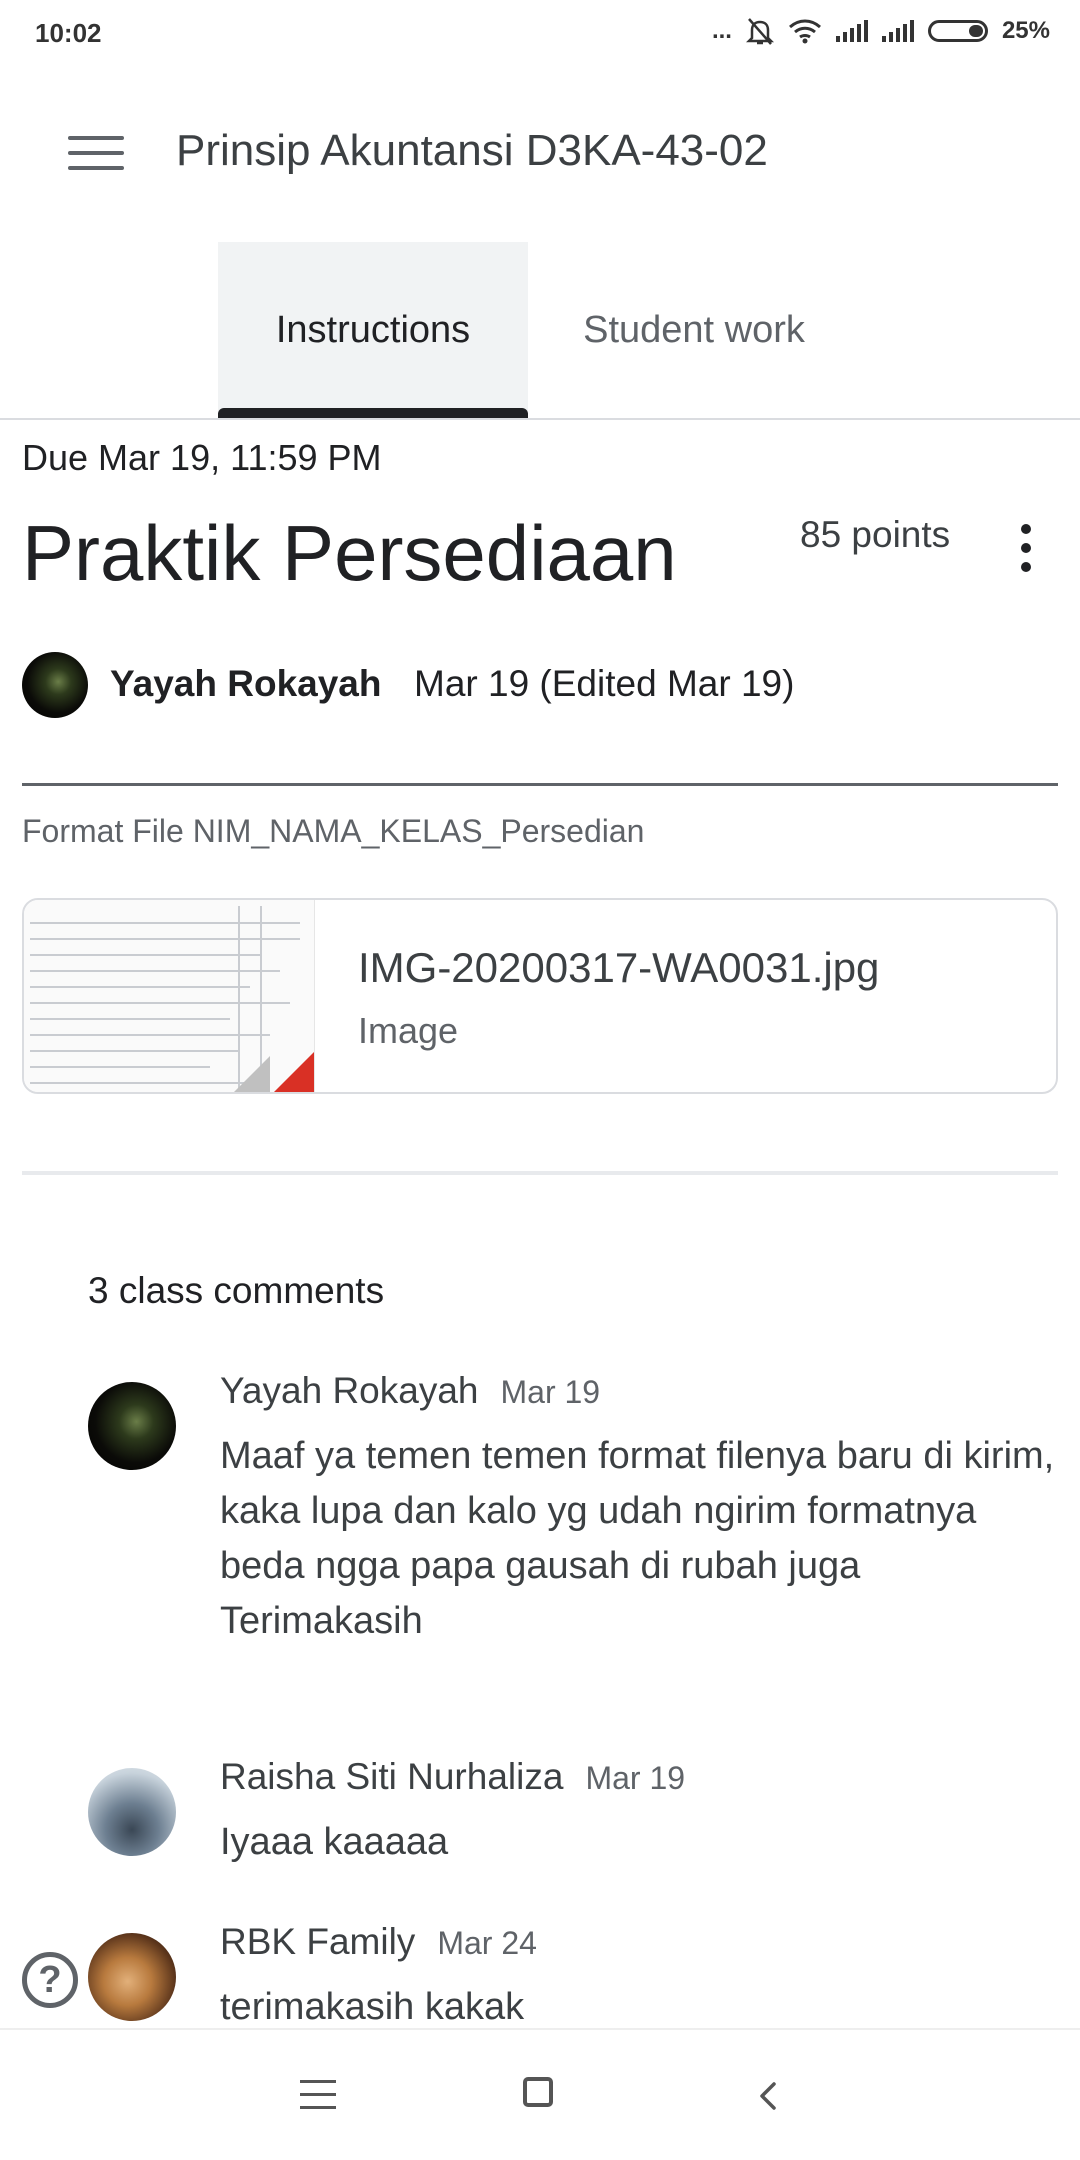 This screenshot has height=2160, width=1080. What do you see at coordinates (55, 685) in the screenshot?
I see `author-avatar` at bounding box center [55, 685].